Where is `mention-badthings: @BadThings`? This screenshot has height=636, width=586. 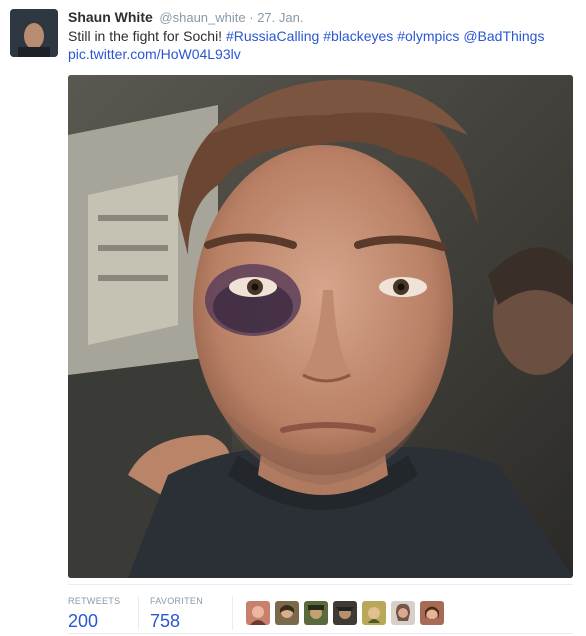 mention-badthings: @BadThings is located at coordinates (503, 36).